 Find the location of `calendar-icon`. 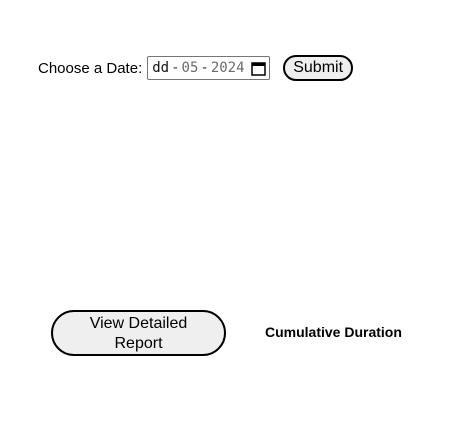

calendar-icon is located at coordinates (258, 68).